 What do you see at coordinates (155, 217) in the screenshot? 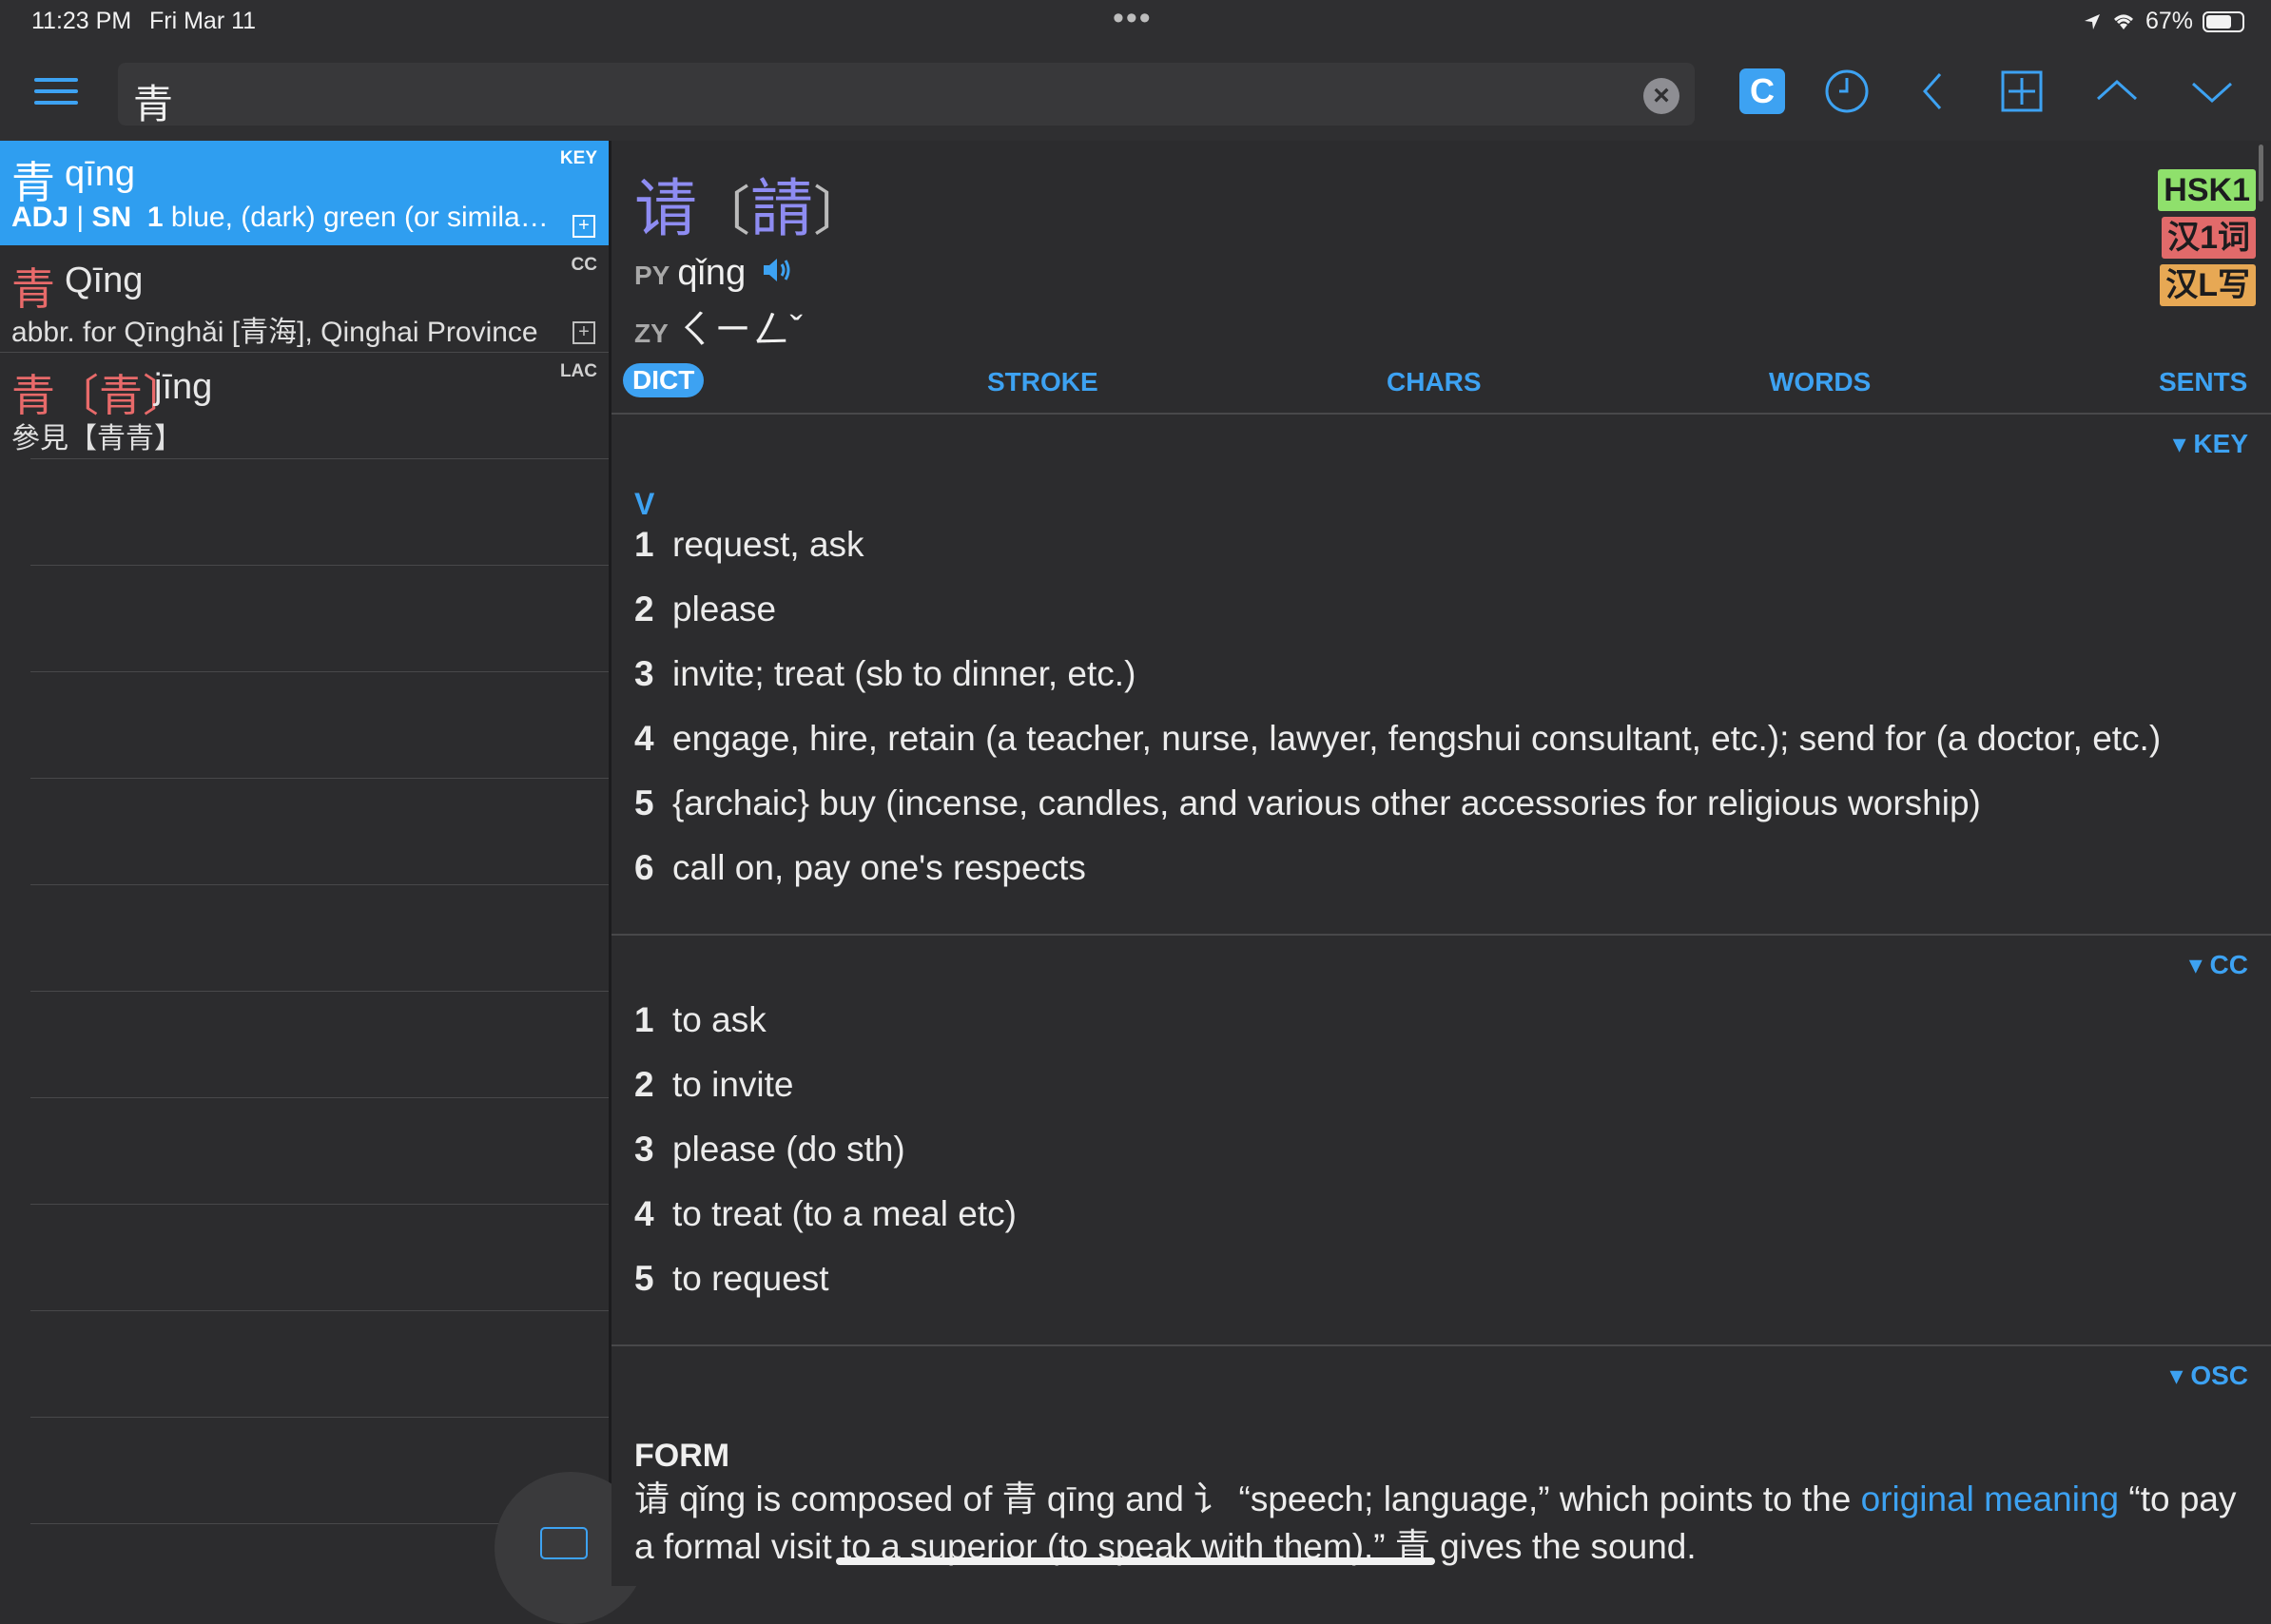
I see `result-sense-num: 1` at bounding box center [155, 217].